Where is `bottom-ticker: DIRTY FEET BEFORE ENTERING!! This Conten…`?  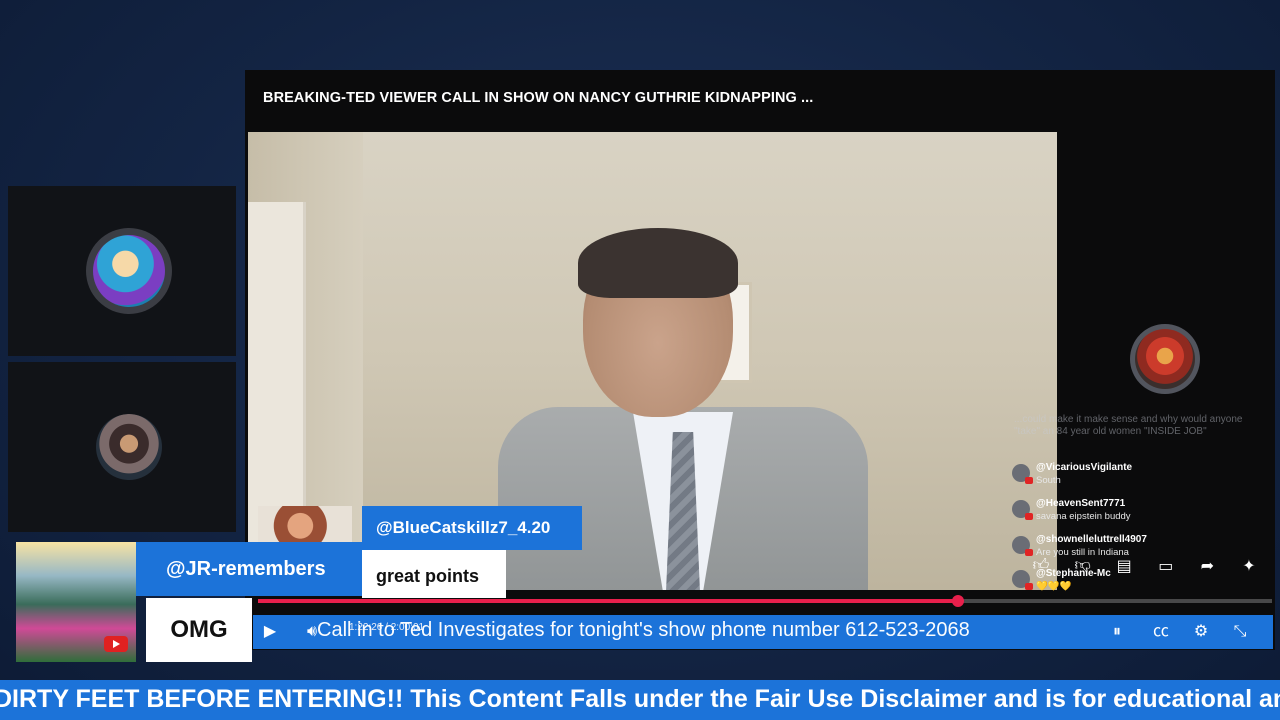 bottom-ticker: DIRTY FEET BEFORE ENTERING!! This Conten… is located at coordinates (640, 700).